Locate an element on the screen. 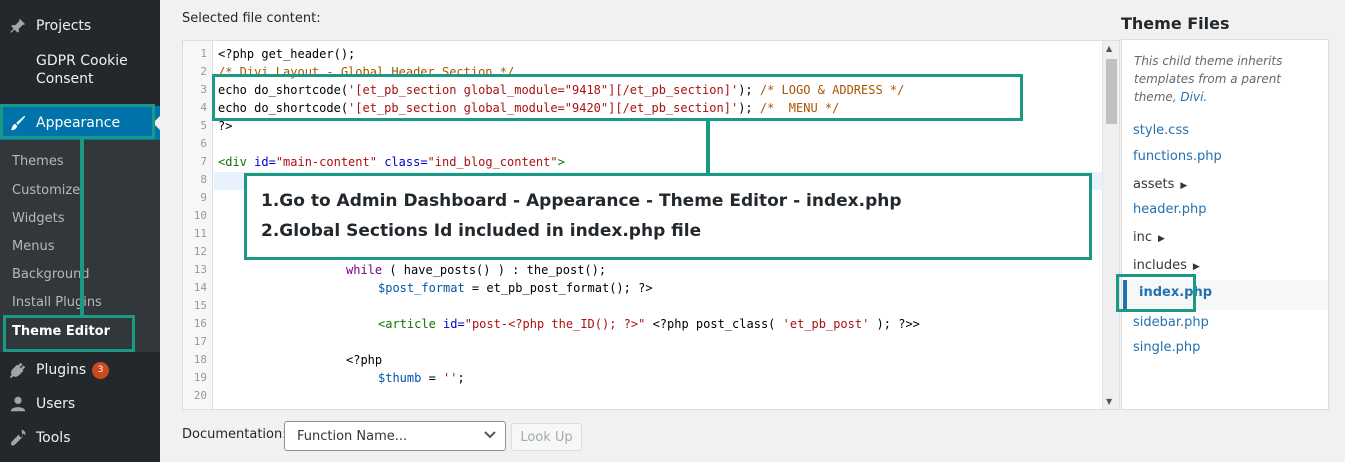 This screenshot has width=1345, height=462. line-number: 6 is located at coordinates (203, 143).